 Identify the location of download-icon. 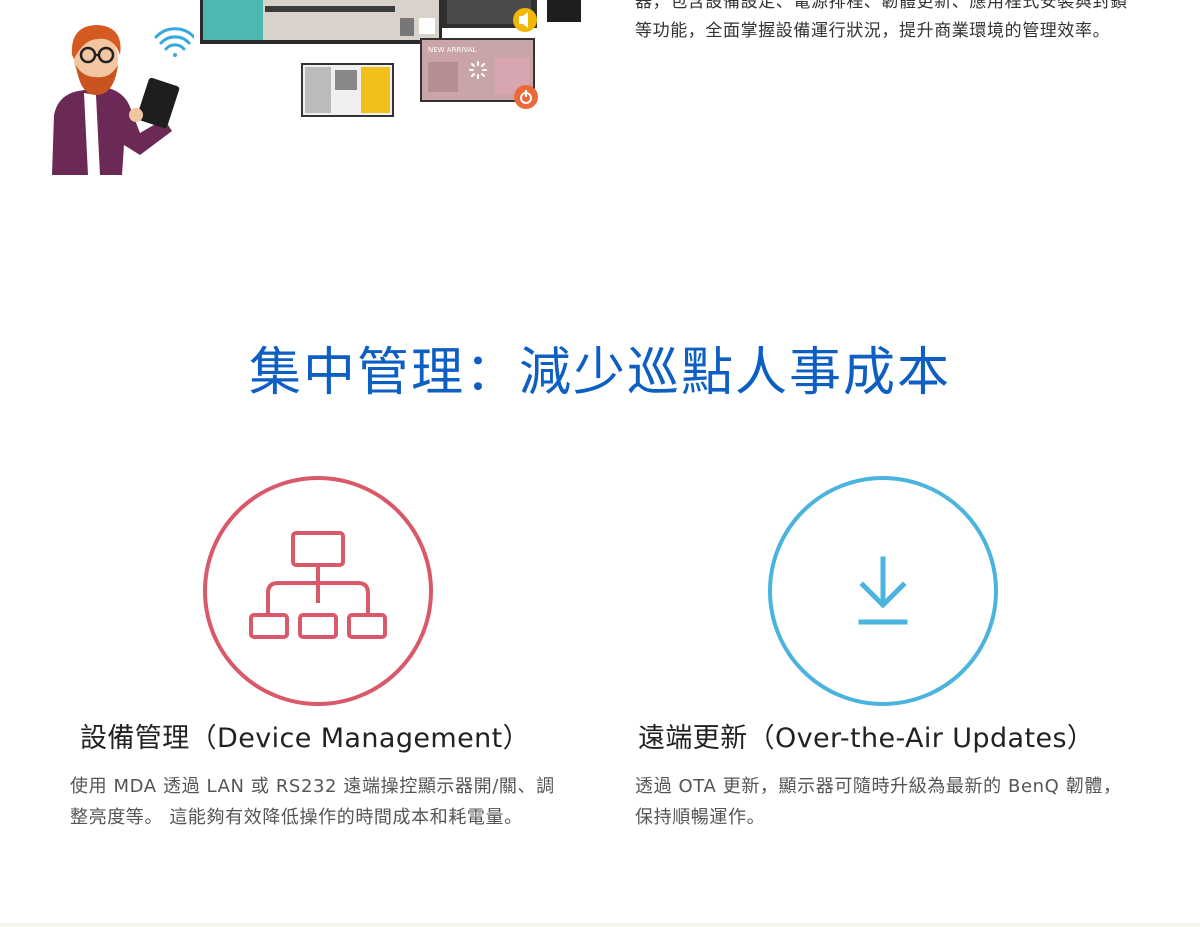
(883, 591).